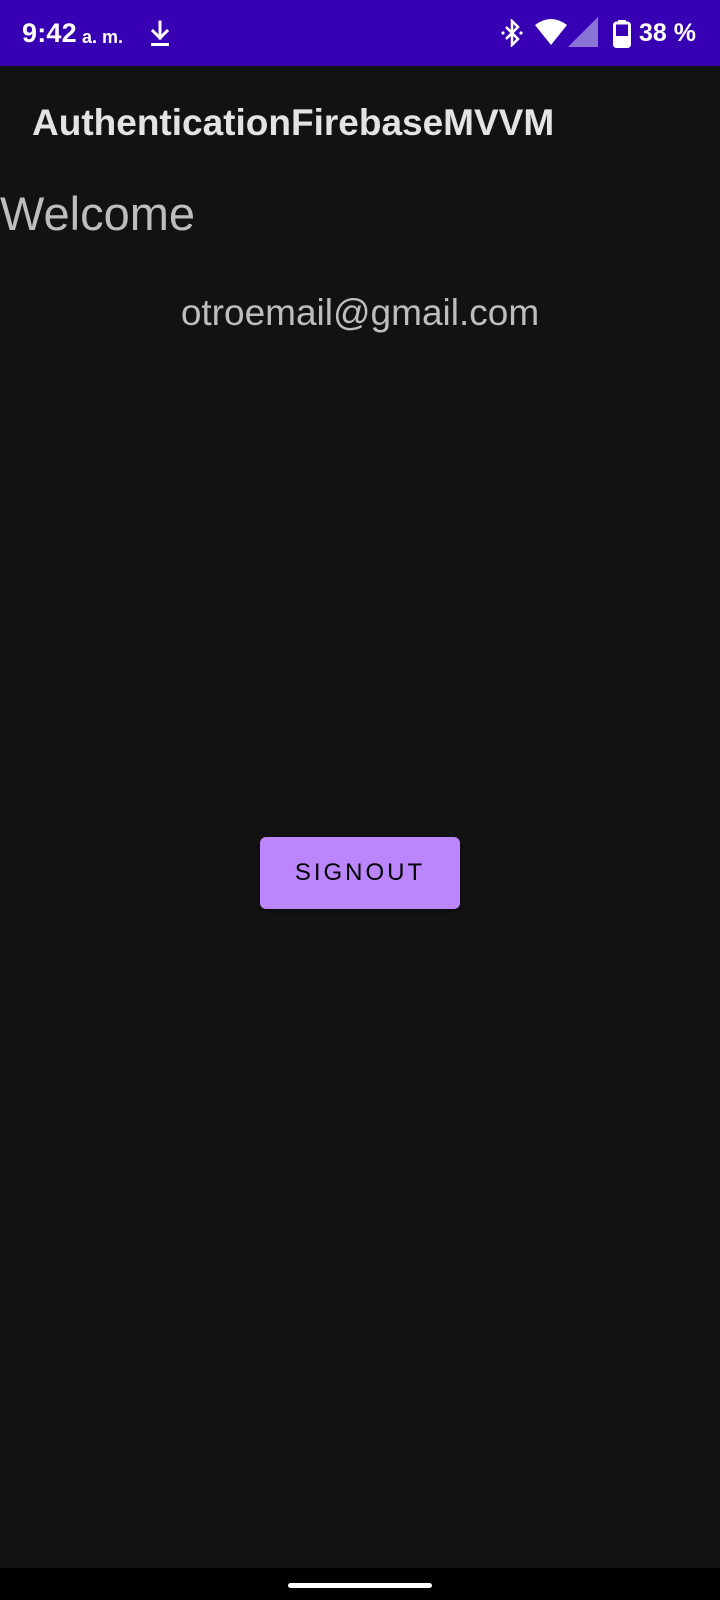 The width and height of the screenshot is (720, 1600). Describe the element at coordinates (512, 33) in the screenshot. I see `bluetooth-icon` at that location.